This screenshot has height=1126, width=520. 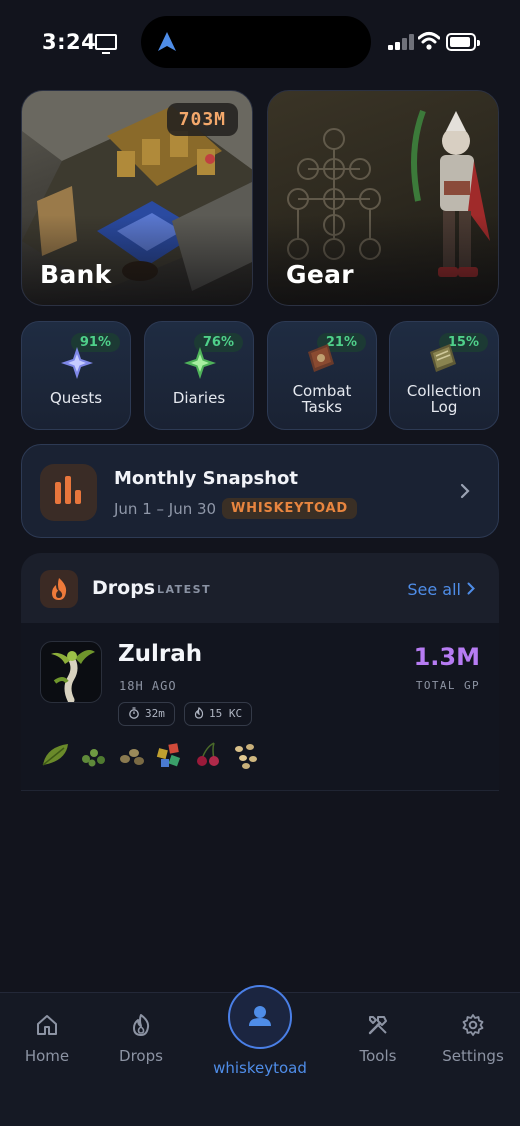 What do you see at coordinates (200, 363) in the screenshot?
I see `diary-star-icon` at bounding box center [200, 363].